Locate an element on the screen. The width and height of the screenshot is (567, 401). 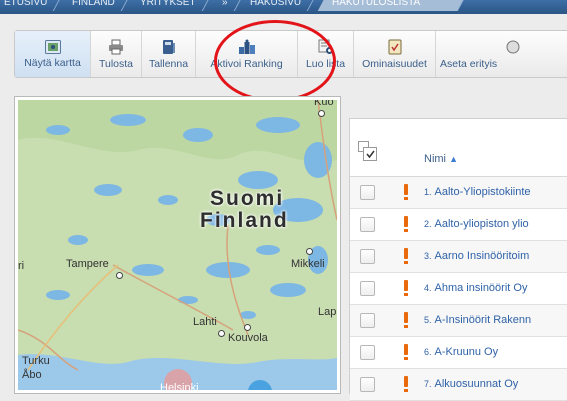
map-icon is located at coordinates (52, 46).